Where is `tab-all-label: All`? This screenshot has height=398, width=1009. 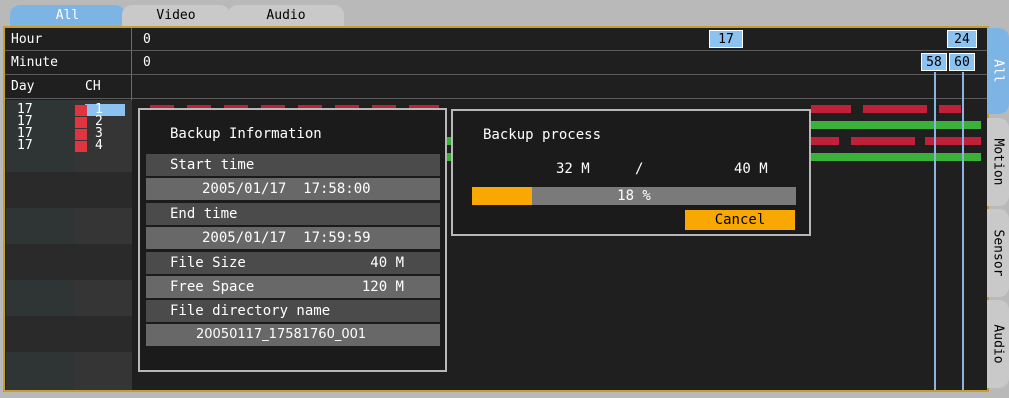 tab-all-label: All is located at coordinates (67, 15).